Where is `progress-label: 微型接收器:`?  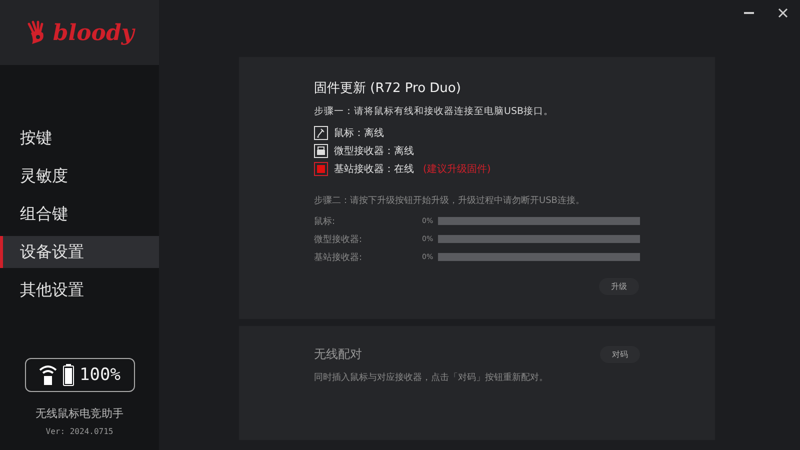
progress-label: 微型接收器: is located at coordinates (339, 240).